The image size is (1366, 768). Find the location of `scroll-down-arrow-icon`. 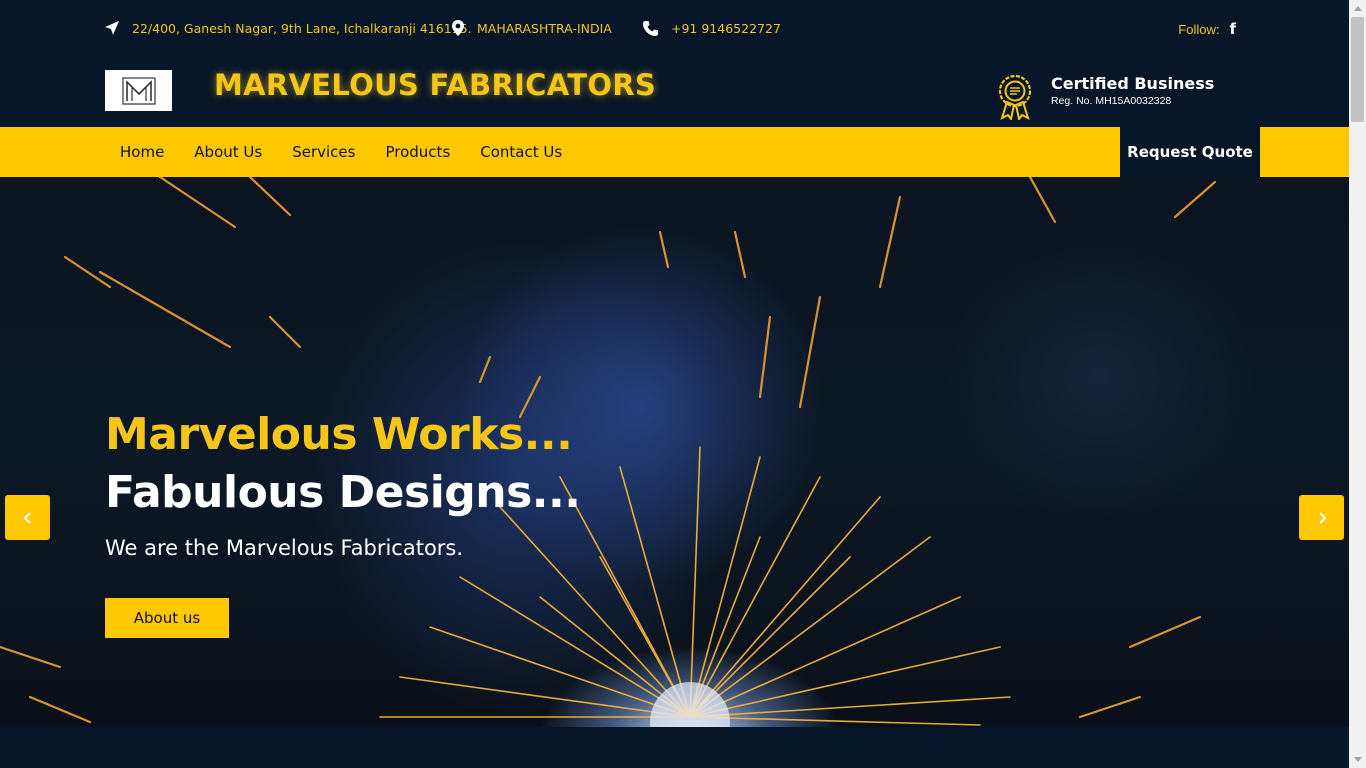

scroll-down-arrow-icon is located at coordinates (1357, 759).